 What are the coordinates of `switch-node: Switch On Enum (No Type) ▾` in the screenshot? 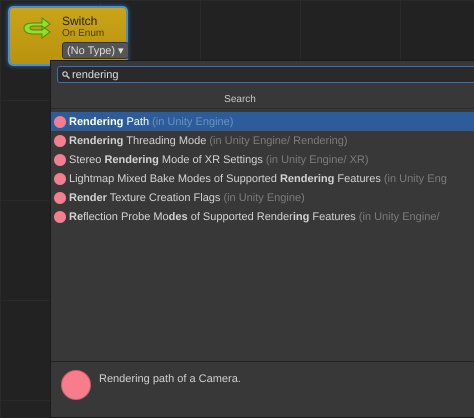 It's located at (68, 36).